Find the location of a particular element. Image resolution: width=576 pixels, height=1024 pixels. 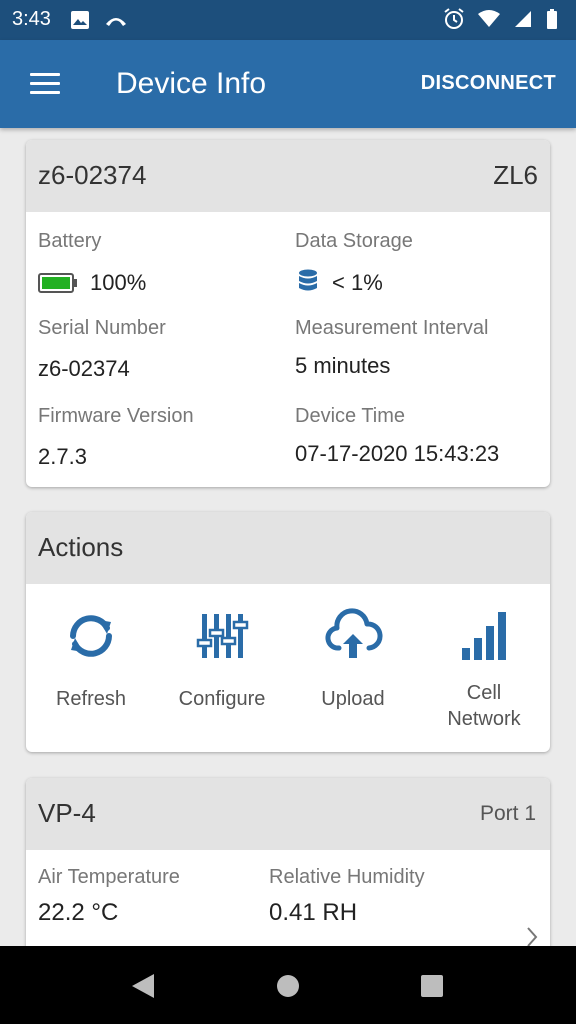

recents-icon is located at coordinates (432, 986).